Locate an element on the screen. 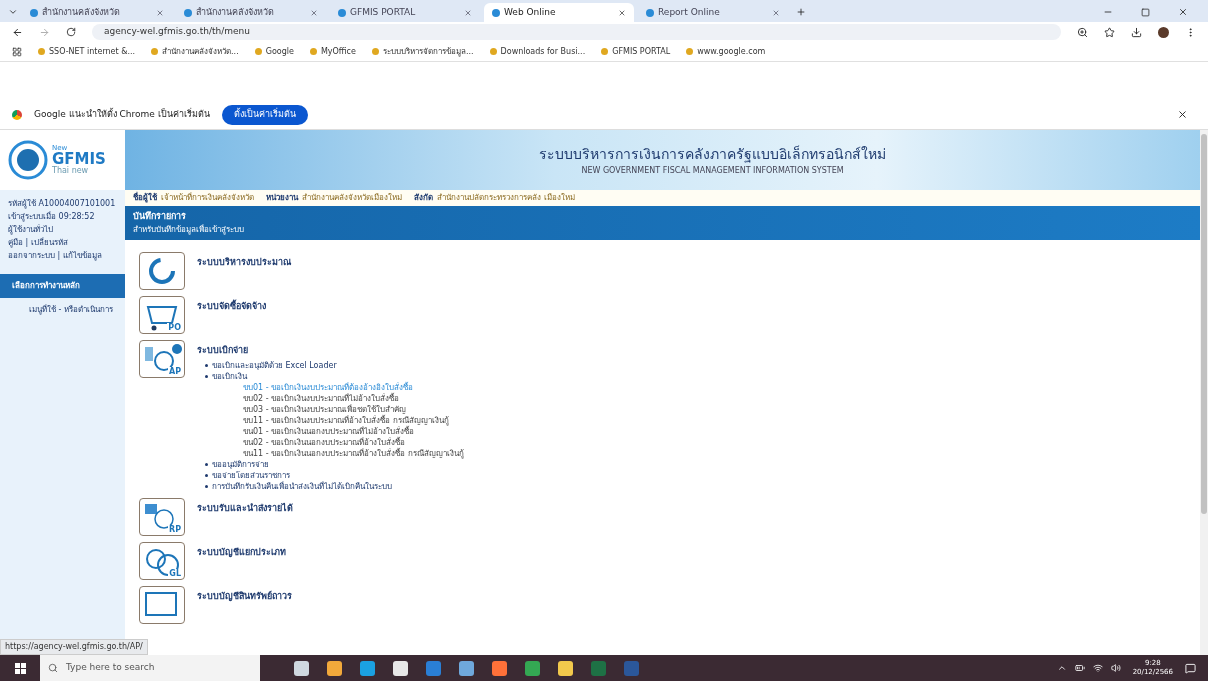 Image resolution: width=1208 pixels, height=681 pixels. close-window-icon is located at coordinates (1183, 12).